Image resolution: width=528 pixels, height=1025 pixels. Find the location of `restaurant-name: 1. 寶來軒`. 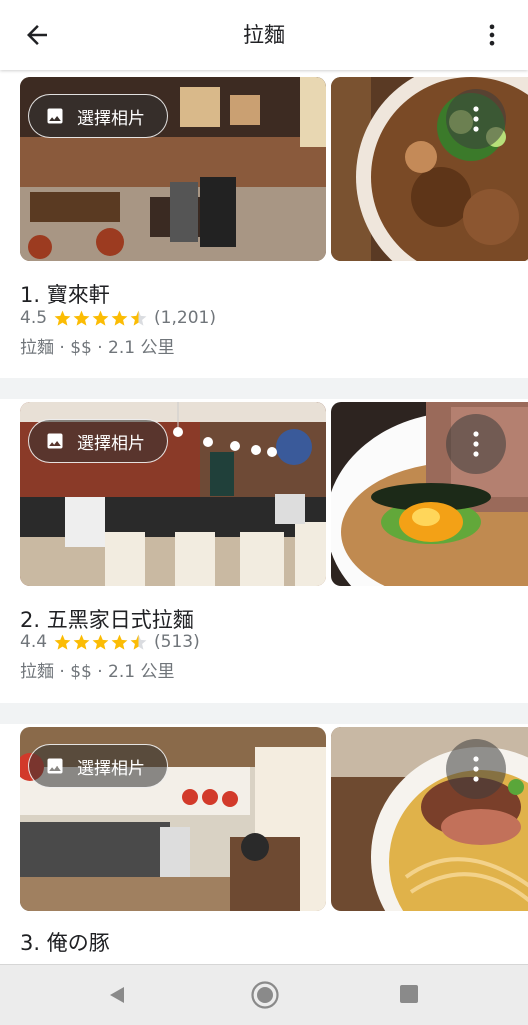

restaurant-name: 1. 寶來軒 is located at coordinates (65, 294).